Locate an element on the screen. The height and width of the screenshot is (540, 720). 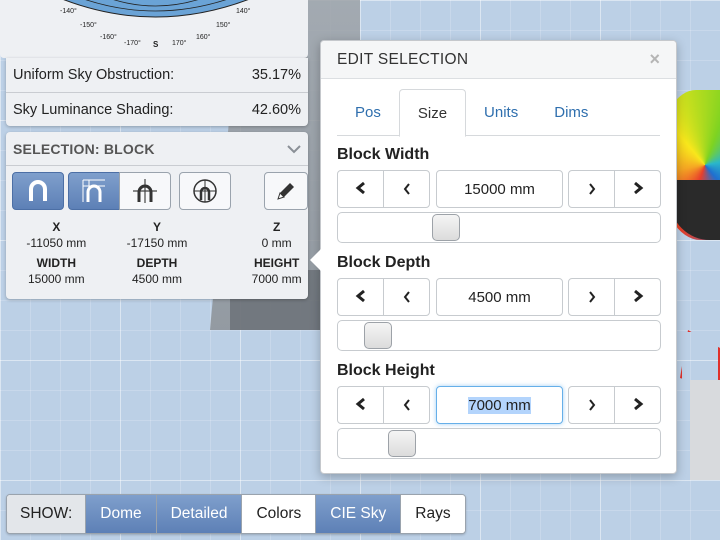
input-value: 15000 mm is located at coordinates (499, 189).